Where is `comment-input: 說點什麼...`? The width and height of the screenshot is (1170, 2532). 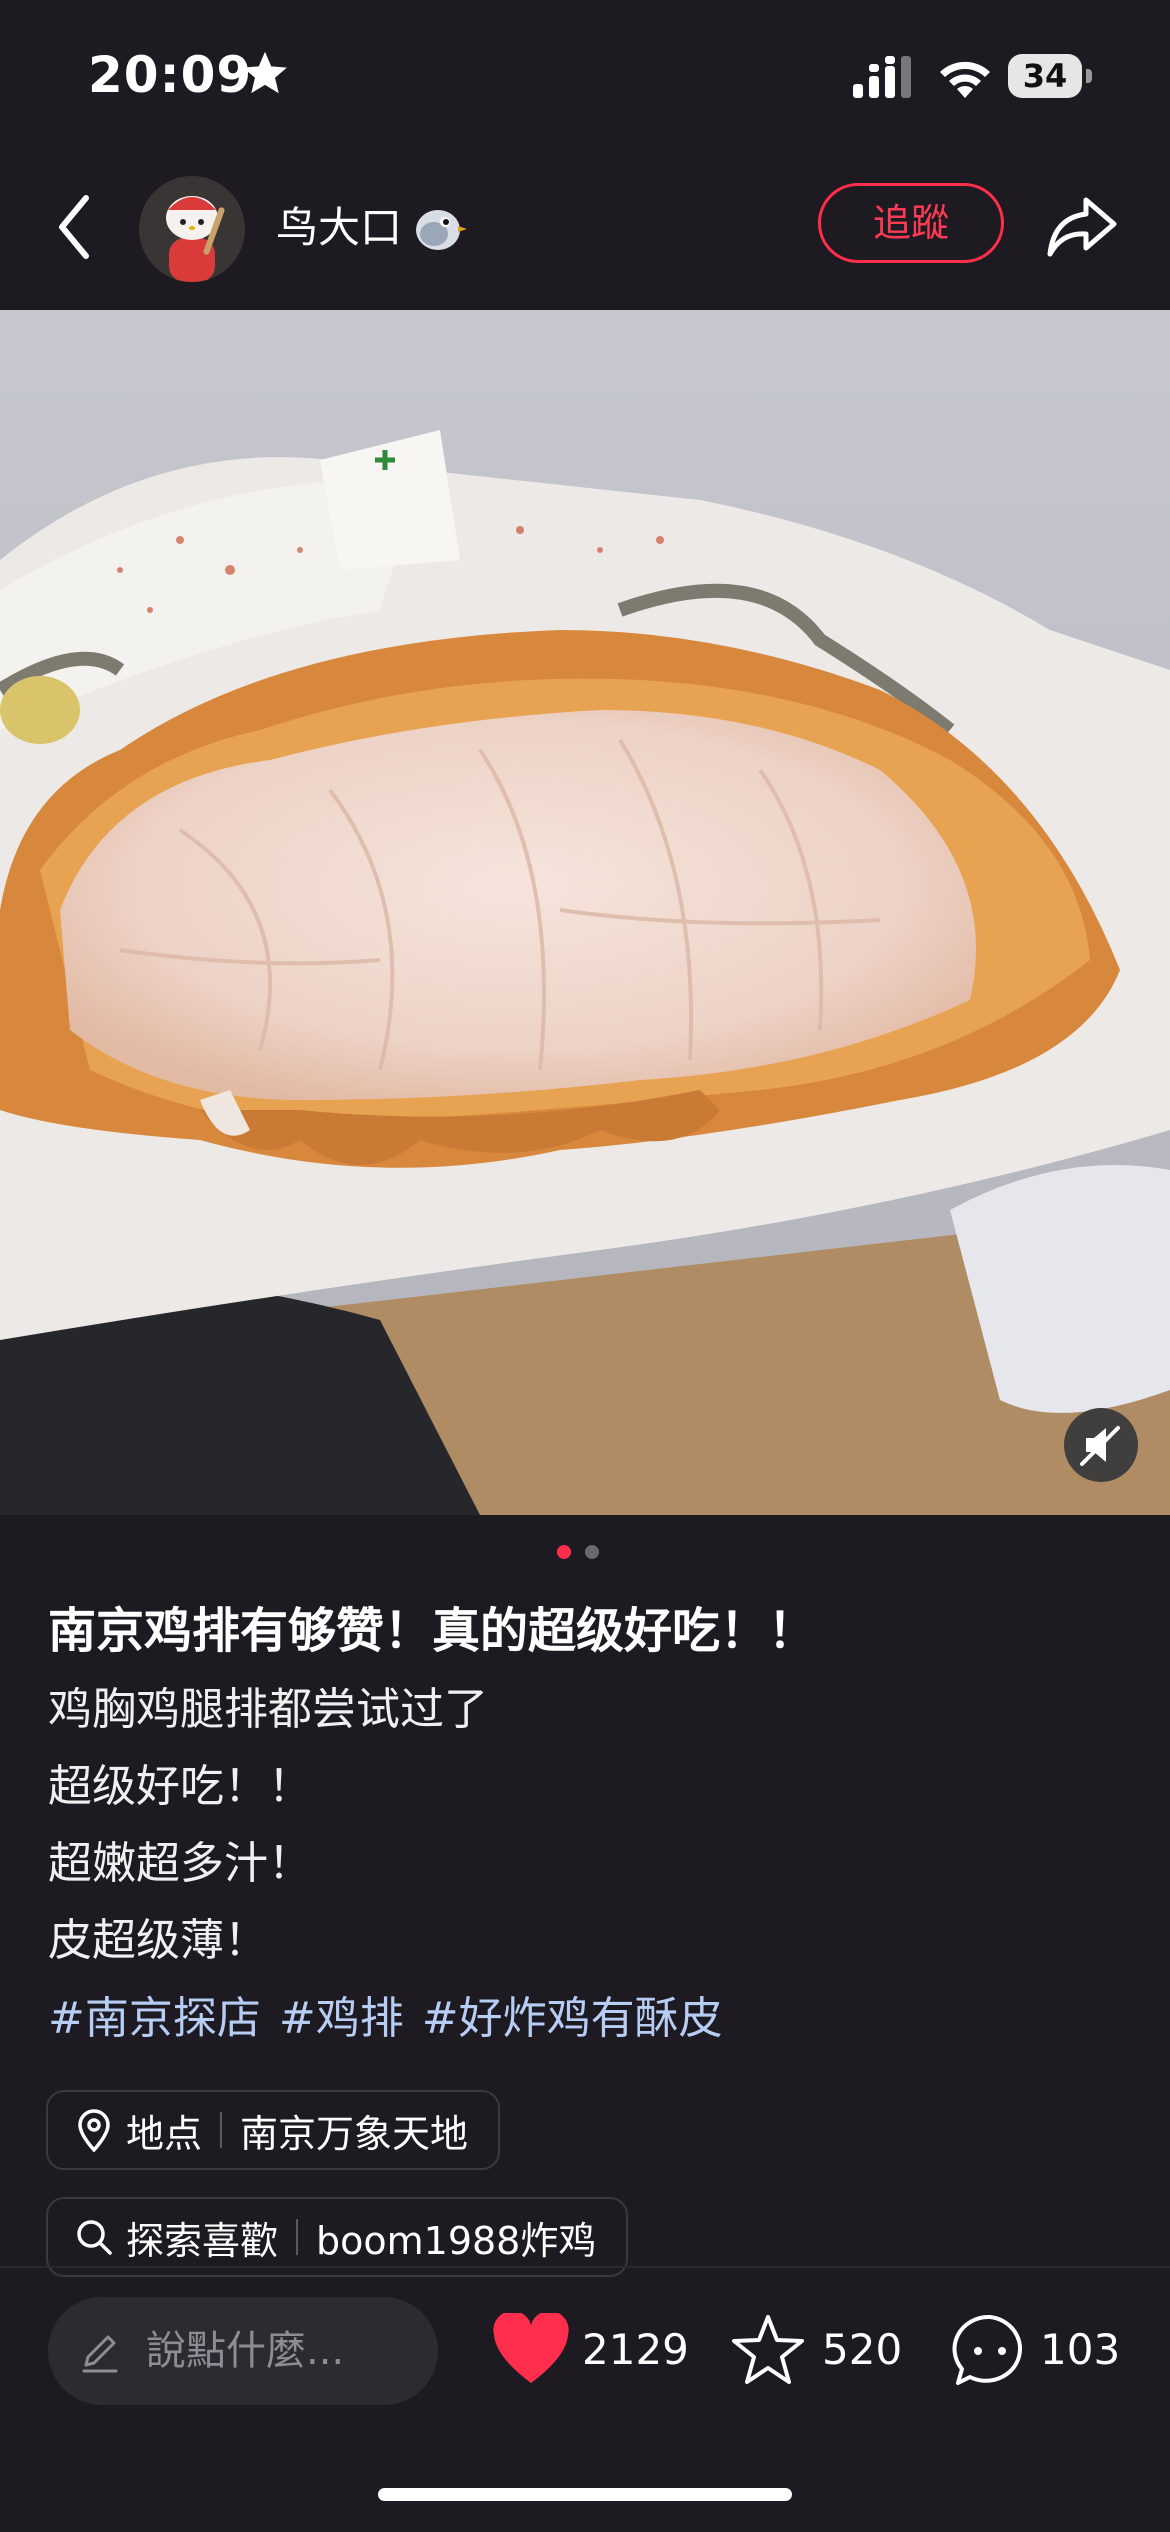
comment-input: 說點什麼... is located at coordinates (243, 2351).